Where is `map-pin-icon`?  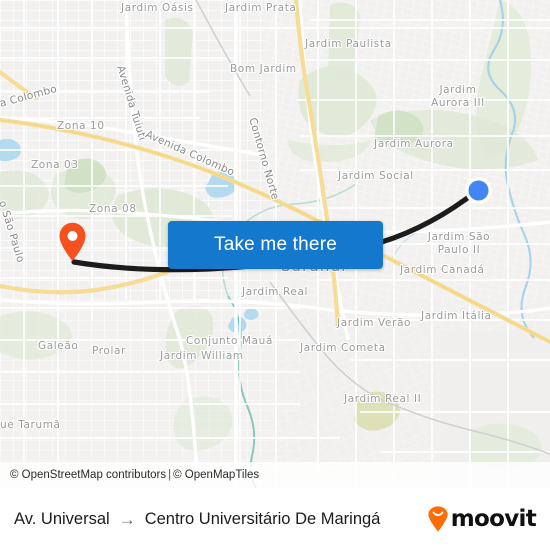 map-pin-icon is located at coordinates (72, 242).